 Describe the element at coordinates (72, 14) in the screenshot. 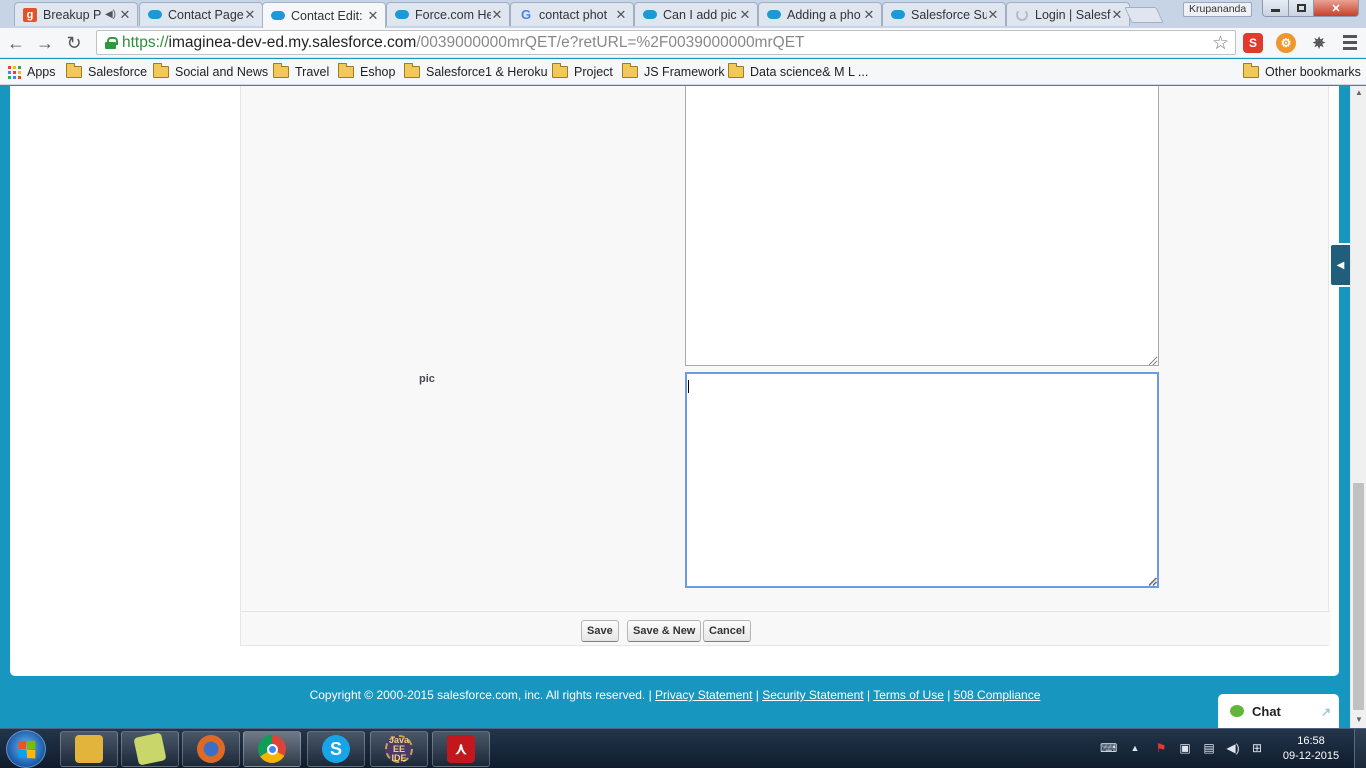

I see `tab-title: Breakup P` at that location.